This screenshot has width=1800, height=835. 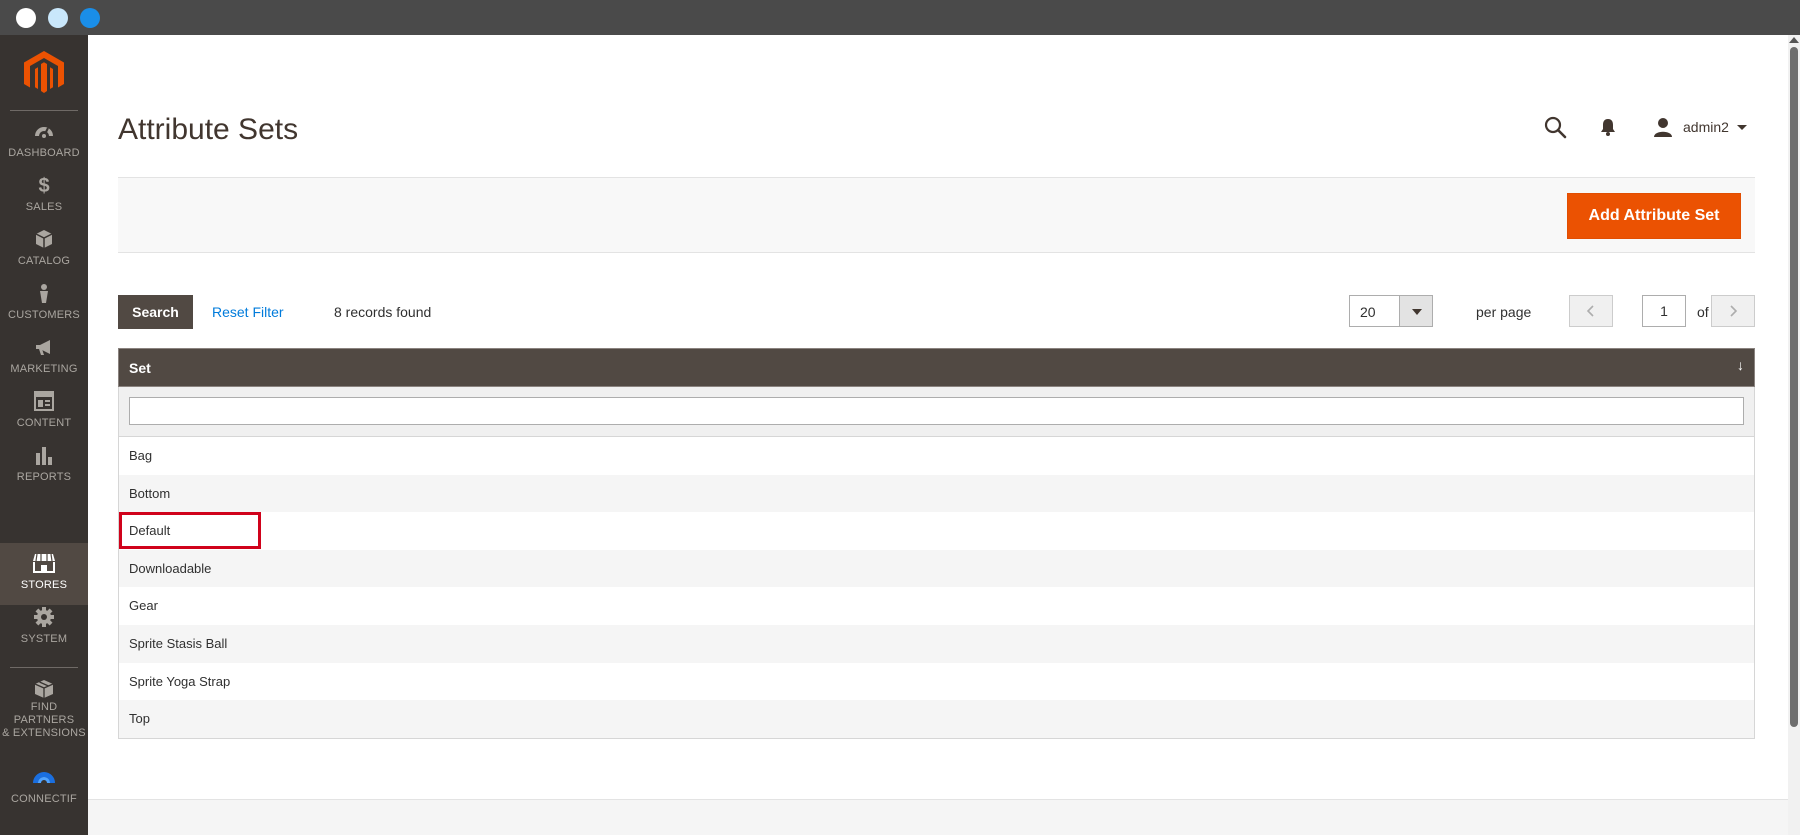 I want to click on sidebar-item-stores: STORES, so click(x=44, y=574).